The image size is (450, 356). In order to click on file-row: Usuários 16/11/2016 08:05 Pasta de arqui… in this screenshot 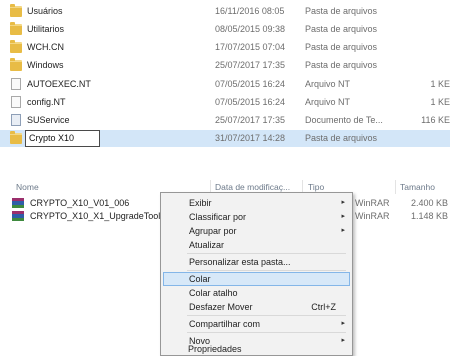, I will do `click(225, 11)`.